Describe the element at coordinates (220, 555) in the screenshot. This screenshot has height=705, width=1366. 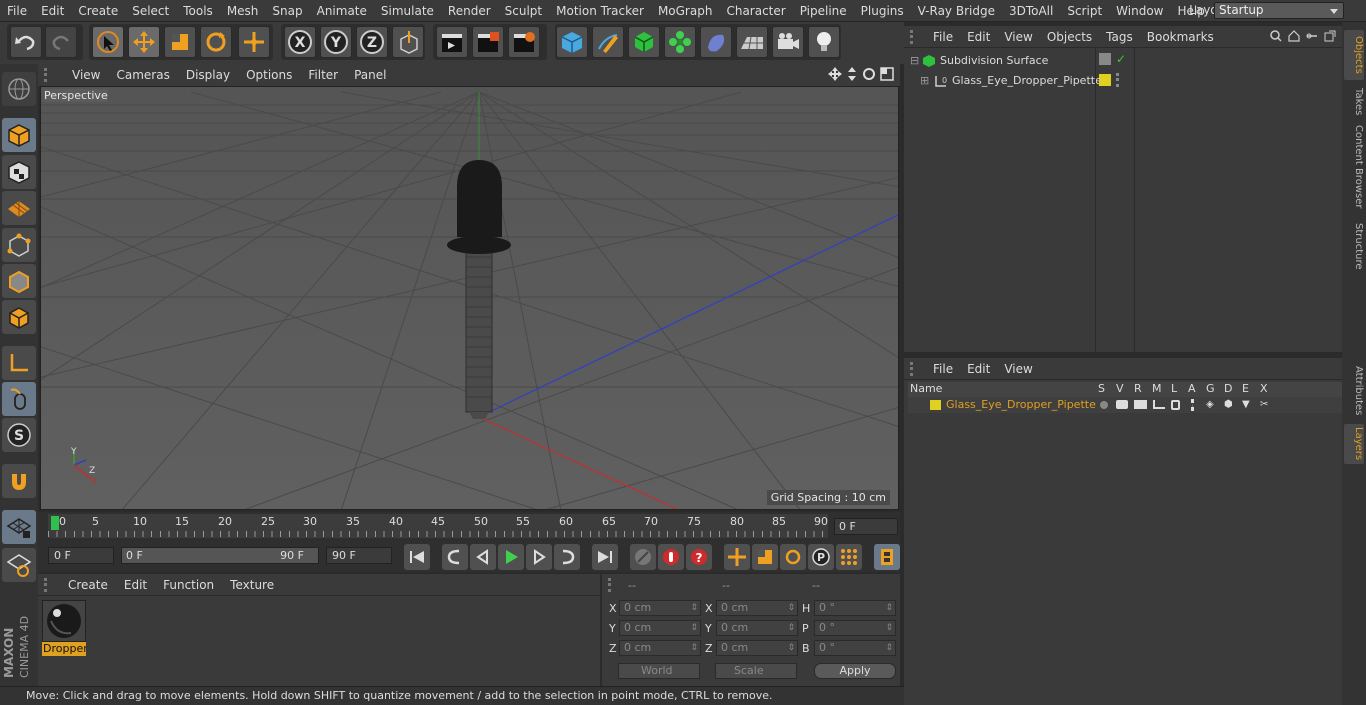
I see `frame-range-slider: 0 F 90 F` at that location.